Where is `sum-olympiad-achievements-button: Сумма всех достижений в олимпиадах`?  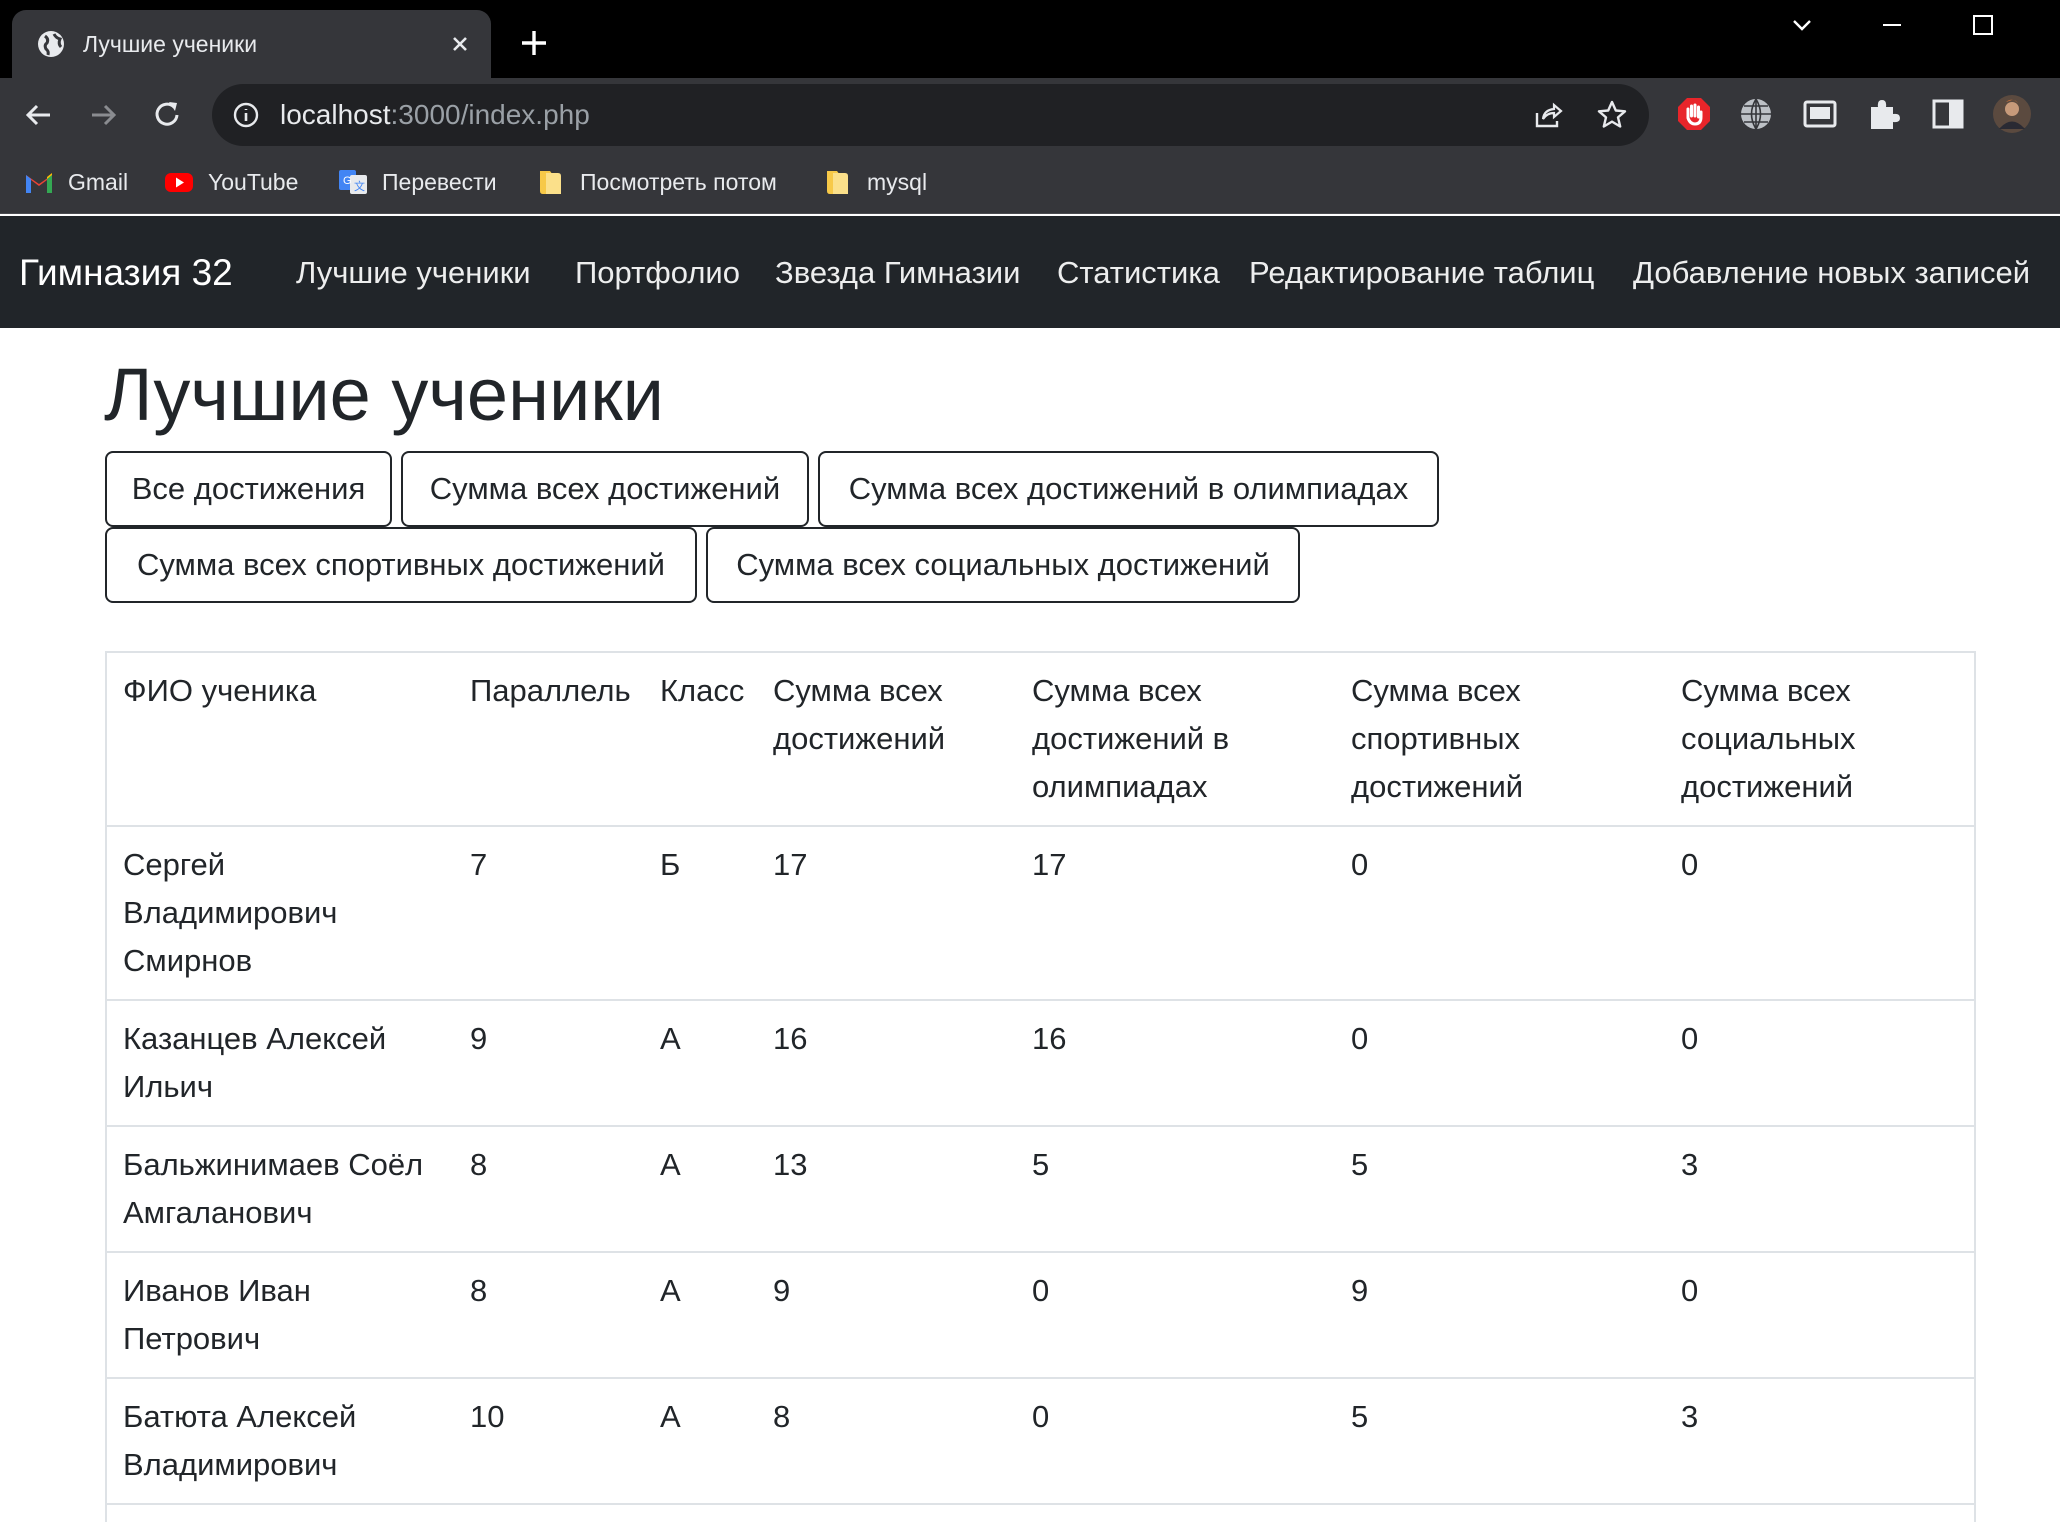 sum-olympiad-achievements-button: Сумма всех достижений в олимпиадах is located at coordinates (1128, 489).